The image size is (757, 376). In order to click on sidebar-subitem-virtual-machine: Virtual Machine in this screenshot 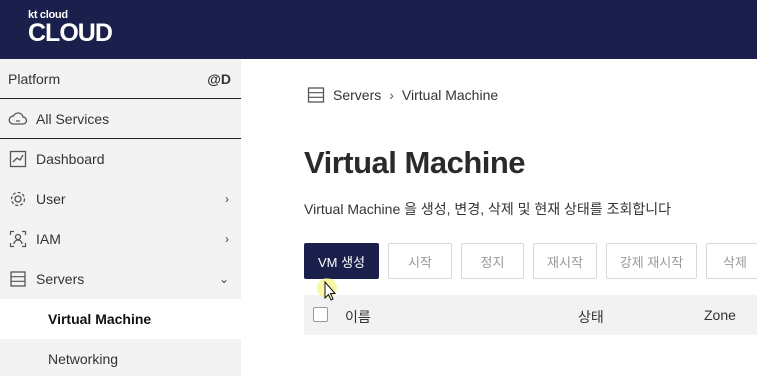, I will do `click(120, 319)`.